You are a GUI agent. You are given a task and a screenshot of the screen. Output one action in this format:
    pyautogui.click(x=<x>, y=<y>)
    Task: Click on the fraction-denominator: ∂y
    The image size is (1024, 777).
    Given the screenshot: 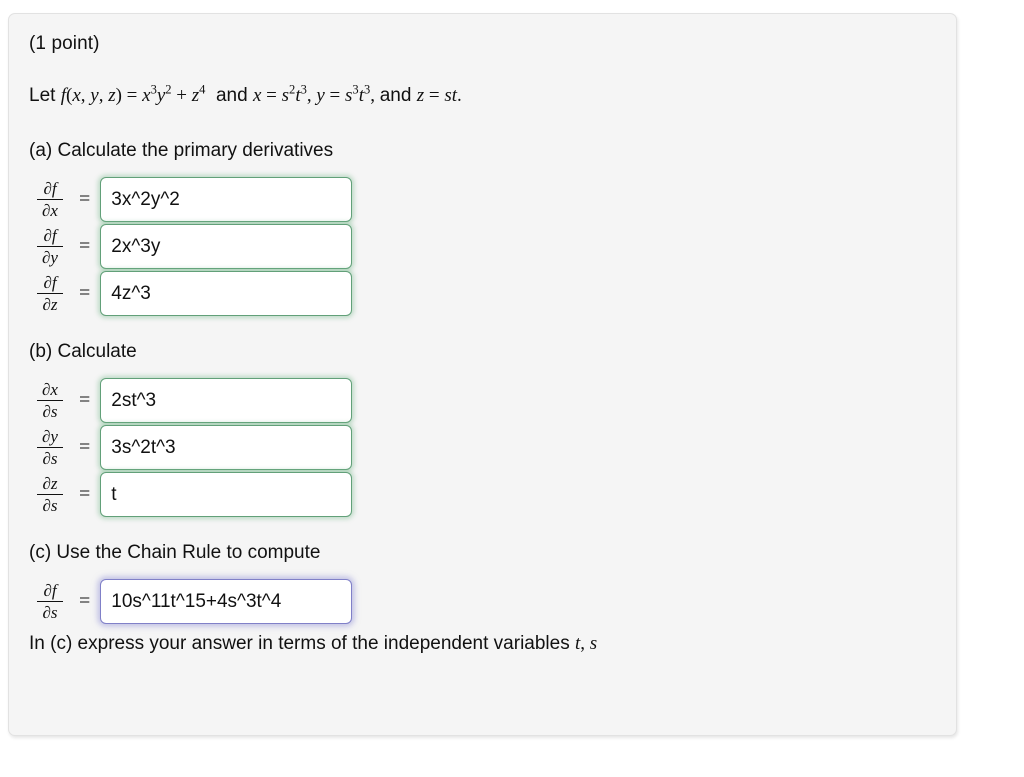 What is the action you would take?
    pyautogui.click(x=50, y=257)
    